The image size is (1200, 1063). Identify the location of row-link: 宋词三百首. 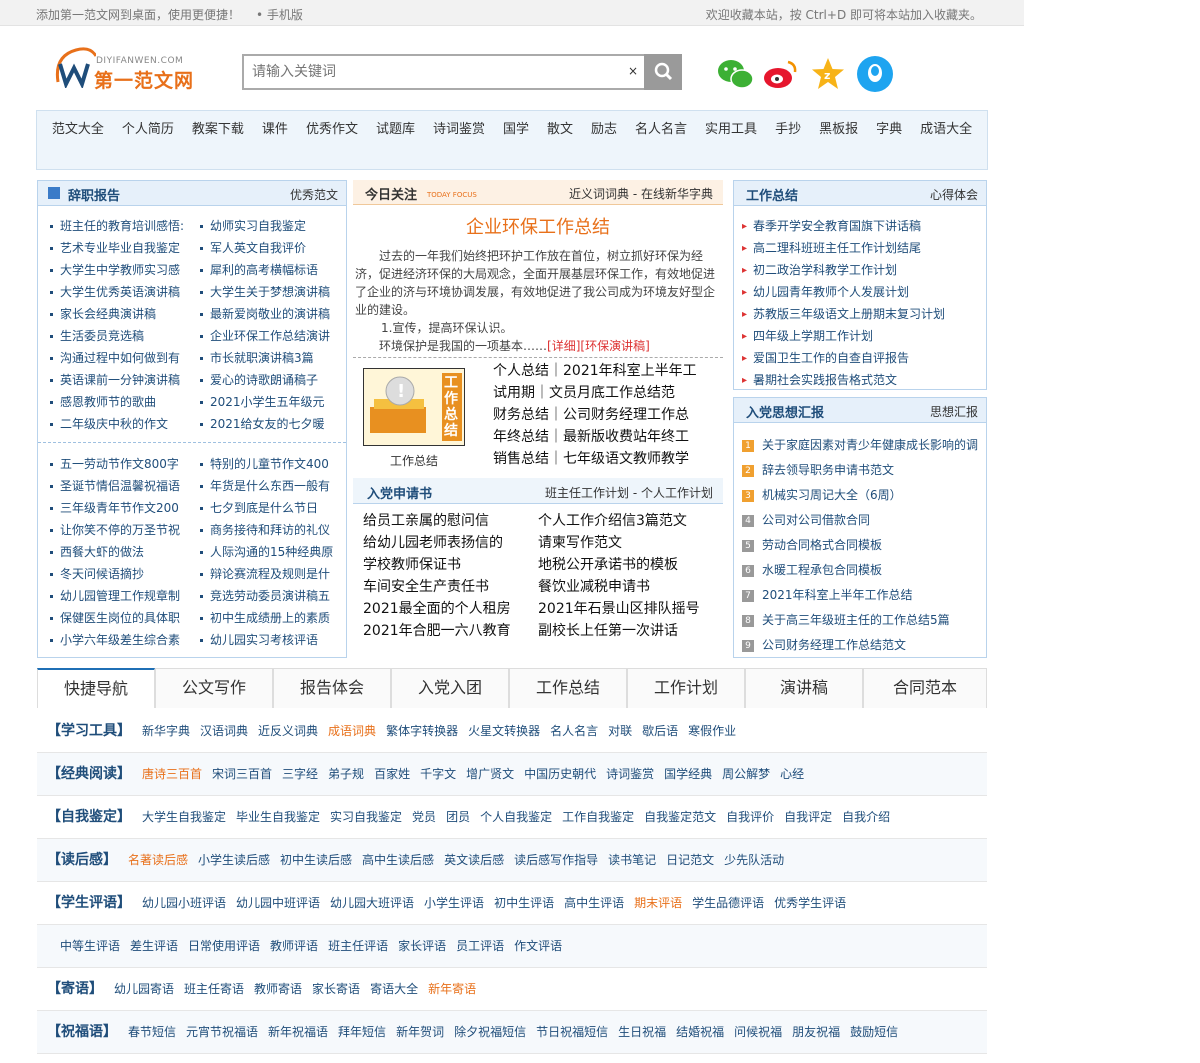
(242, 774).